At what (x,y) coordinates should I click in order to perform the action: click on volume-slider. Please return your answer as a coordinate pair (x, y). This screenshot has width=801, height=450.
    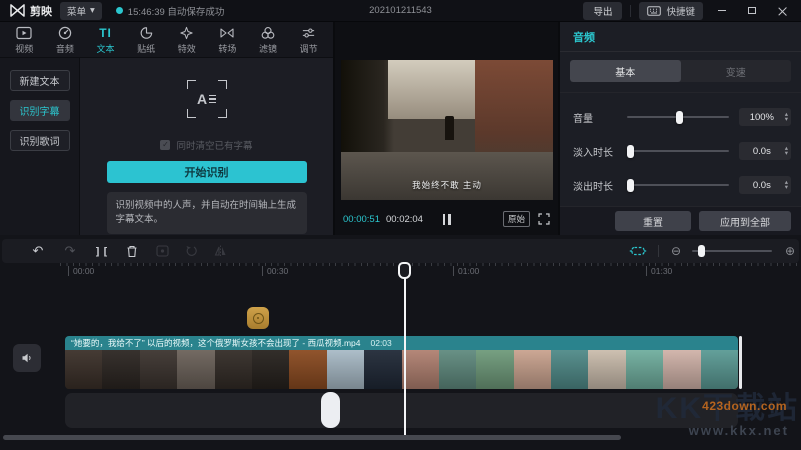
    Looking at the image, I should click on (678, 117).